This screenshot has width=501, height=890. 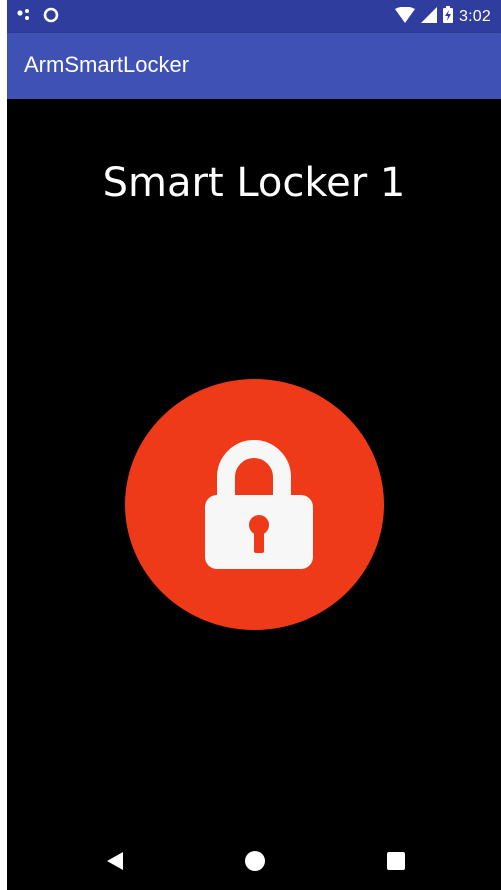 What do you see at coordinates (38, 17) in the screenshot?
I see `status-left-icons` at bounding box center [38, 17].